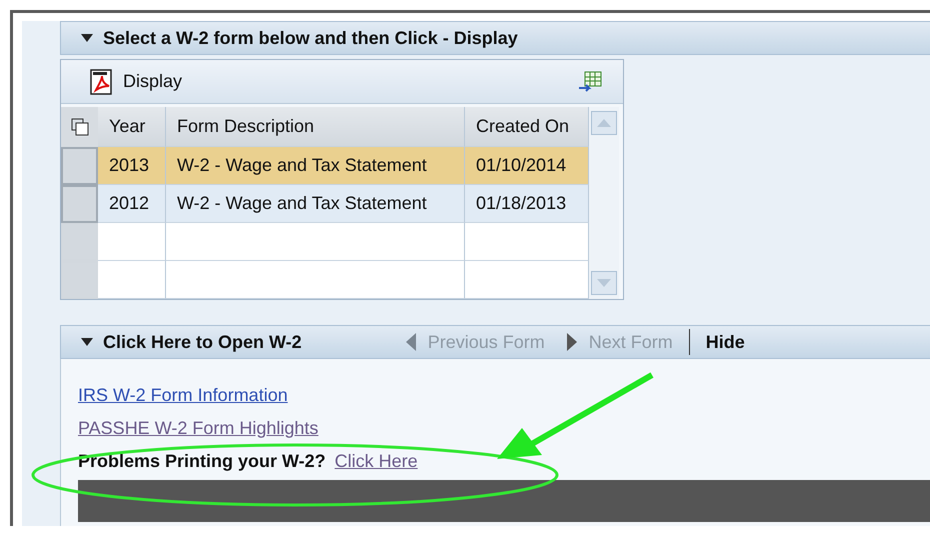 The image size is (930, 536). Describe the element at coordinates (527, 127) in the screenshot. I see `column-header: Created On` at that location.